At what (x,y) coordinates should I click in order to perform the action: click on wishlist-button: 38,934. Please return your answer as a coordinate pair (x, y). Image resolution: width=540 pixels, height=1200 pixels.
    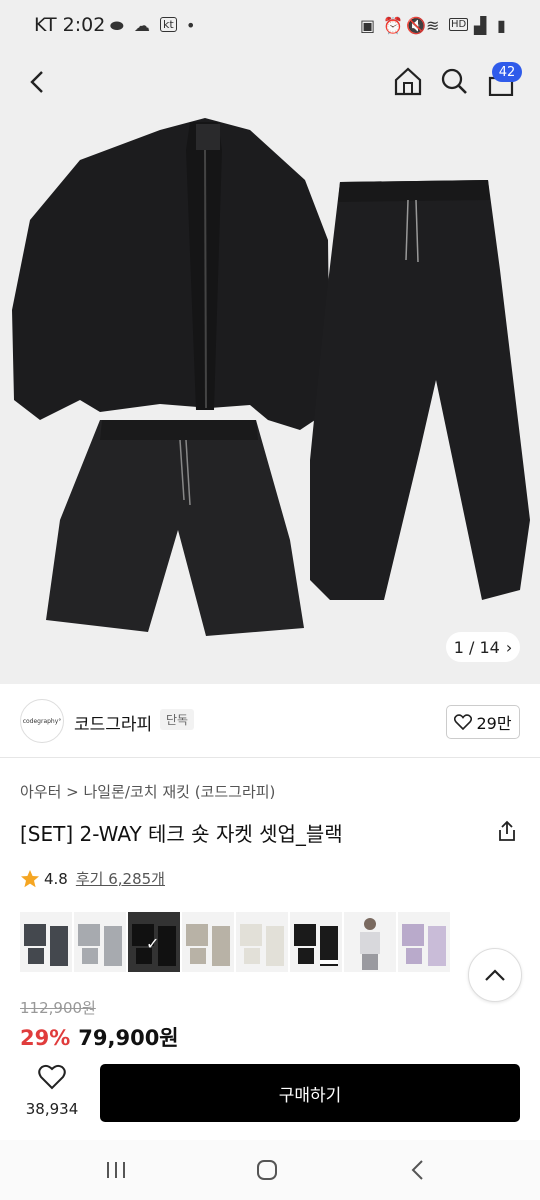
    Looking at the image, I should click on (52, 1093).